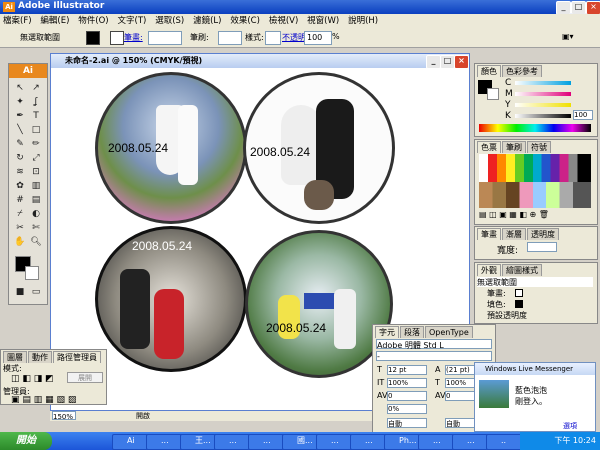  I want to click on channel-c-slider, so click(543, 83).